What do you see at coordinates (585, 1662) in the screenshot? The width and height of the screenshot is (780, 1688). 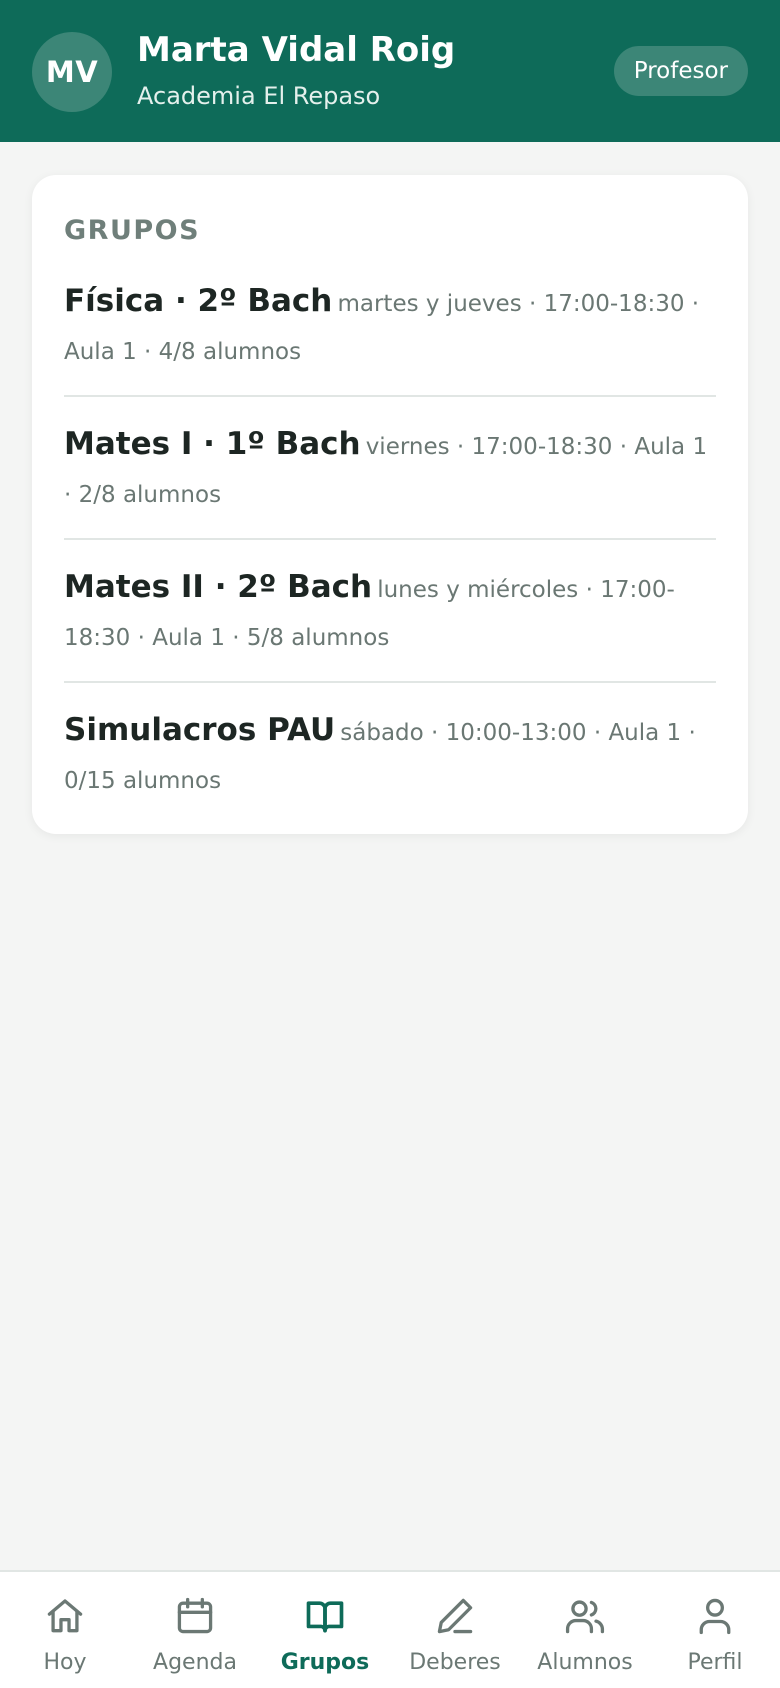 I see `nav-label: Alumnos` at bounding box center [585, 1662].